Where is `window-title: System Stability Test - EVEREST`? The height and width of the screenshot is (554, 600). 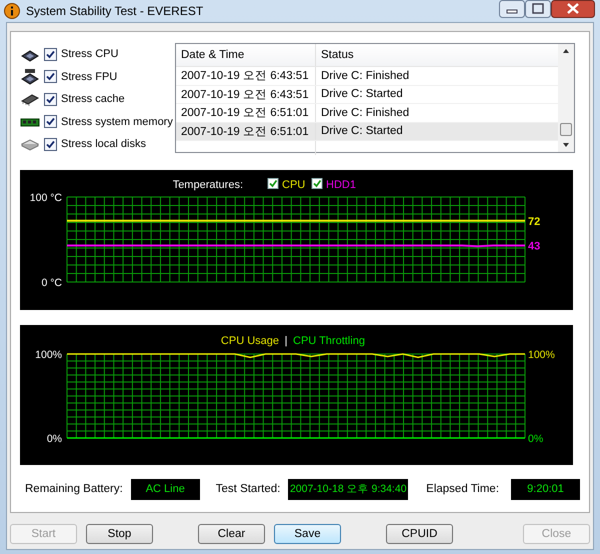
window-title: System Stability Test - EVEREST is located at coordinates (115, 11).